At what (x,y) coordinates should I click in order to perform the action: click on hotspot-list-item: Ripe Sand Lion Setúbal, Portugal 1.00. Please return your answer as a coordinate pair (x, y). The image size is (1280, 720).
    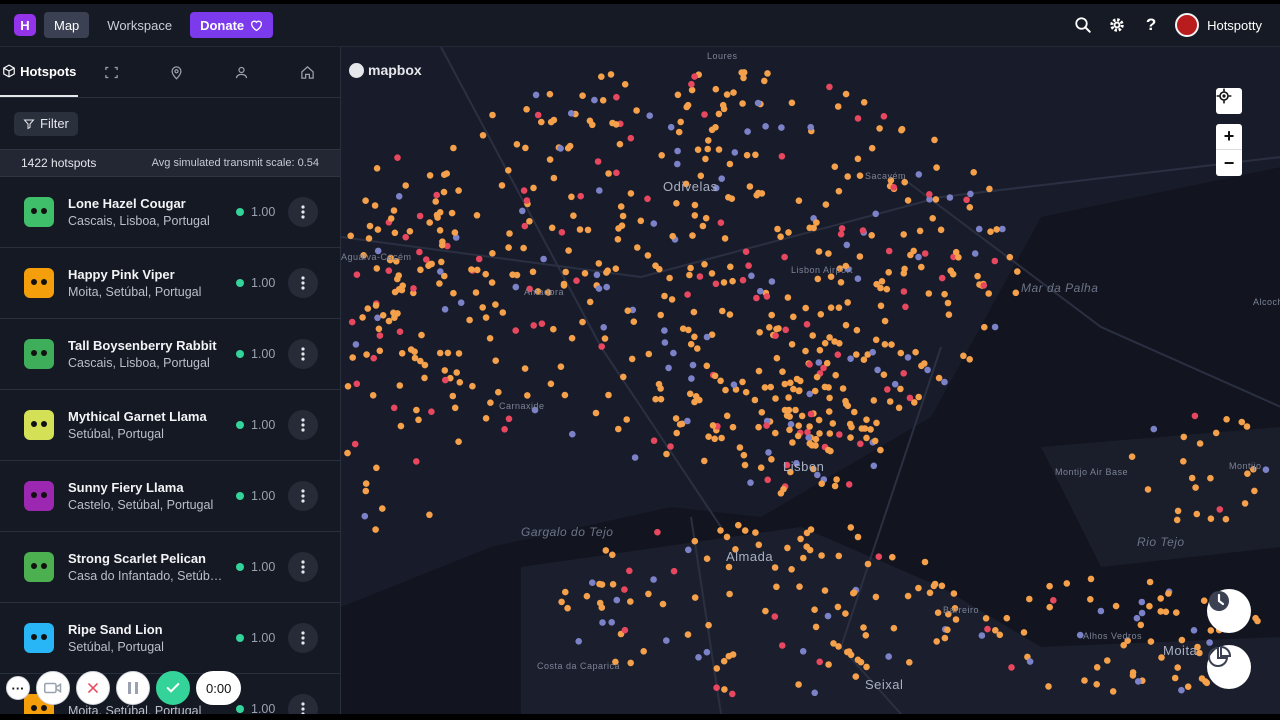
    Looking at the image, I should click on (170, 638).